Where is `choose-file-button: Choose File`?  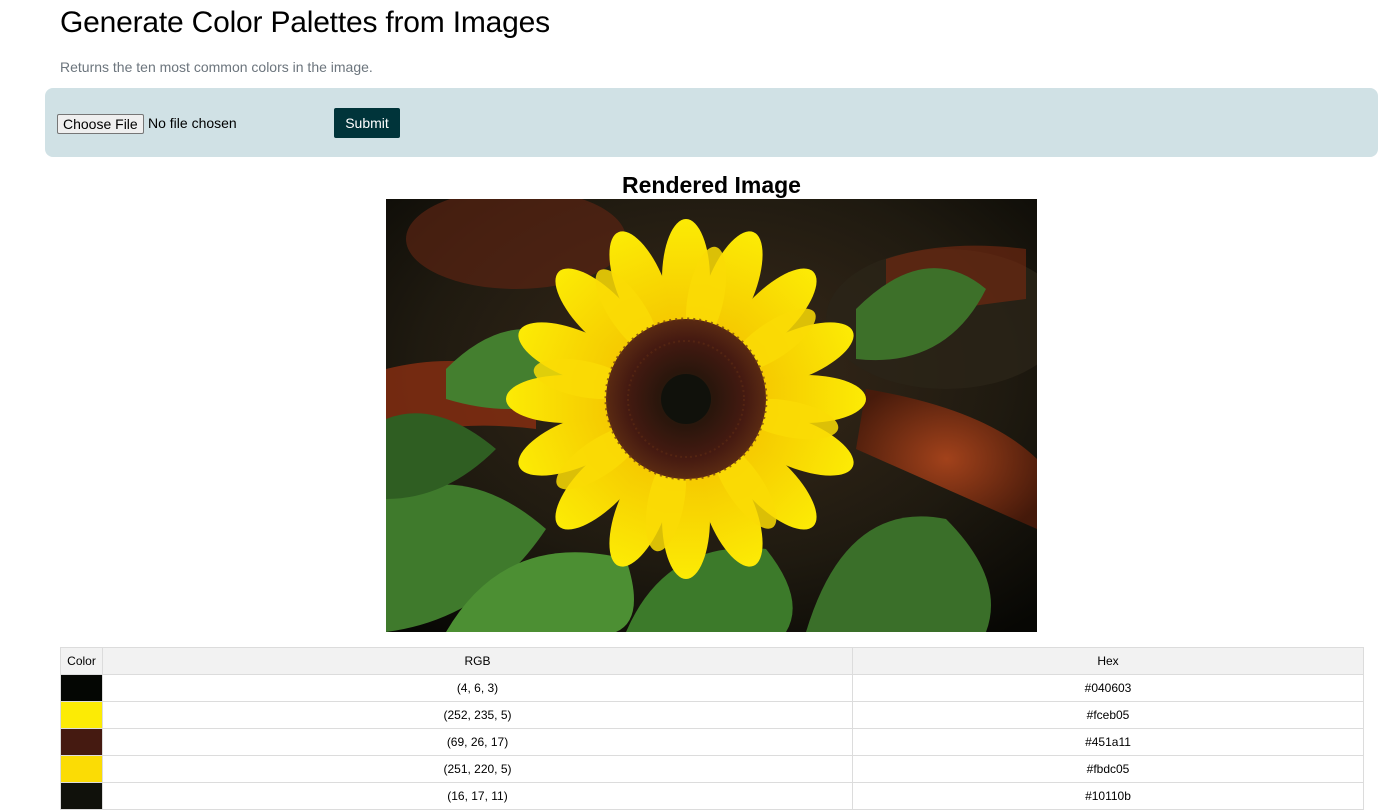
choose-file-button: Choose File is located at coordinates (100, 124).